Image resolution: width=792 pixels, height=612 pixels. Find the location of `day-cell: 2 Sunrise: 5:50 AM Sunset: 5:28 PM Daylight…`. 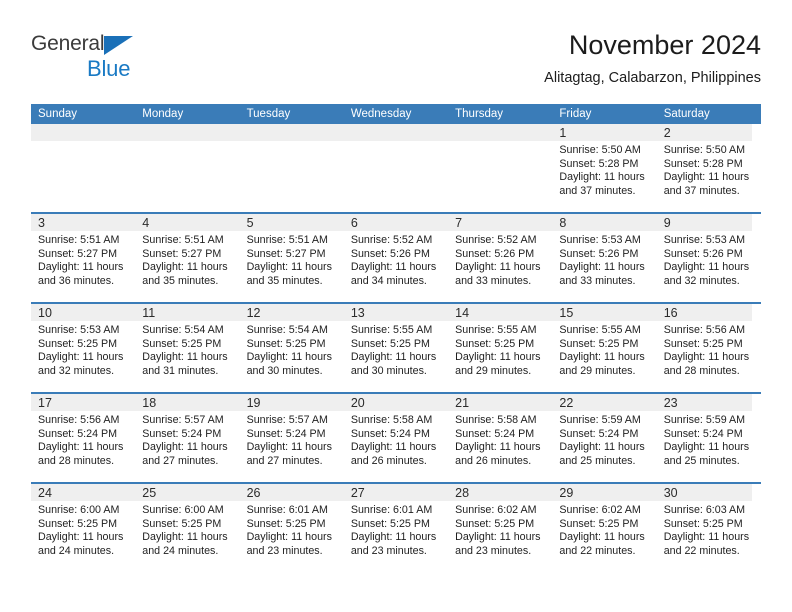

day-cell: 2 Sunrise: 5:50 AM Sunset: 5:28 PM Daylight… is located at coordinates (708, 168).